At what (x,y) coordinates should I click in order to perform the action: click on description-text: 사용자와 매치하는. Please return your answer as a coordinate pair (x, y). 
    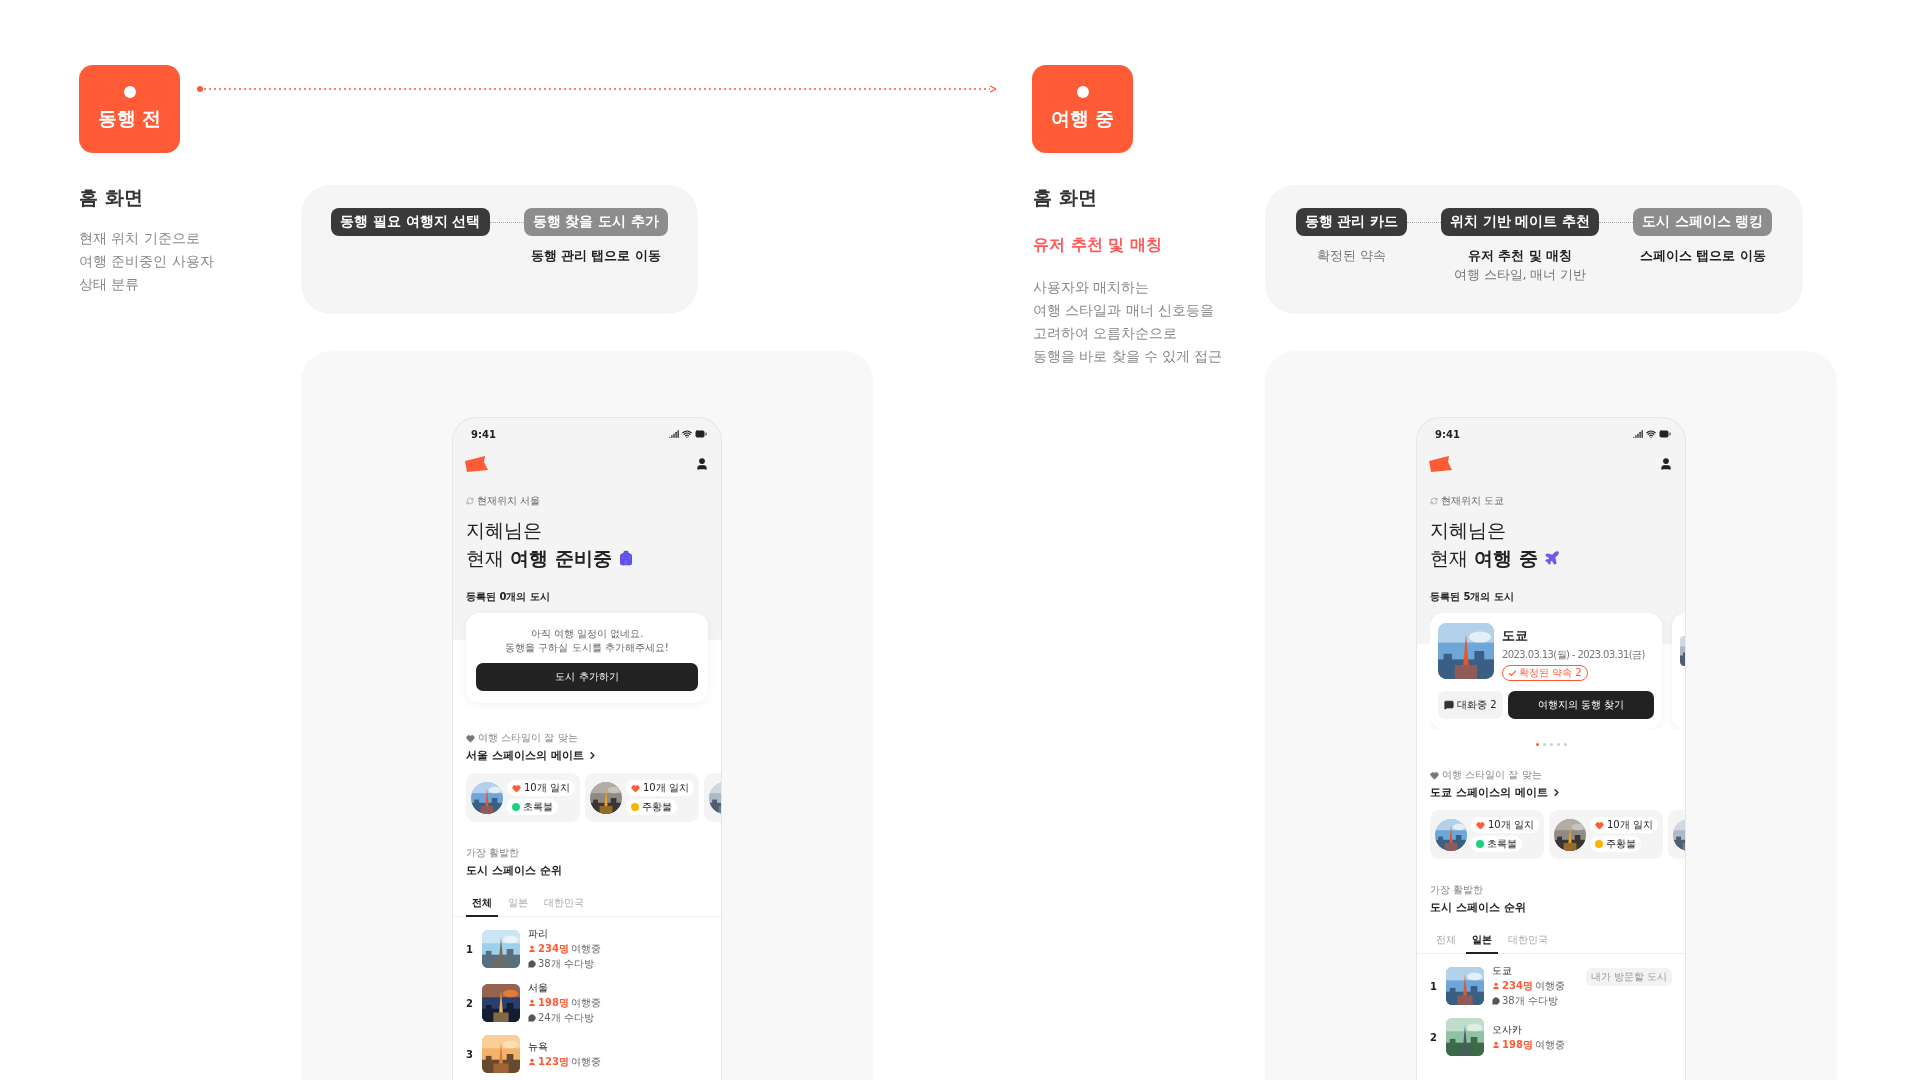
    Looking at the image, I should click on (1091, 287).